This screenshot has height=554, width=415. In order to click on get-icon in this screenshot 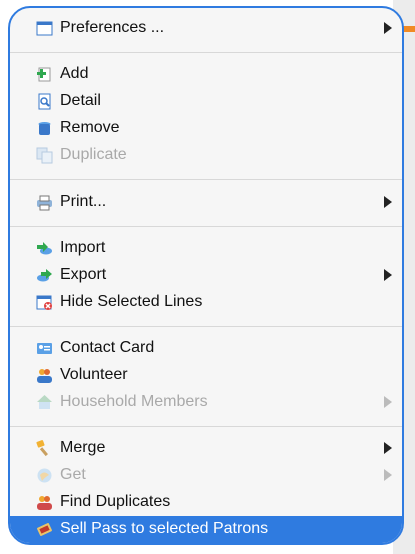, I will do `click(44, 475)`.